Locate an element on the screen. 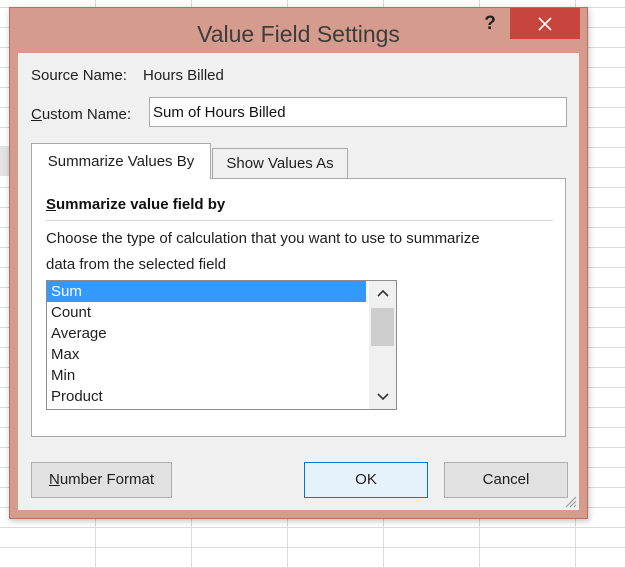 Image resolution: width=625 pixels, height=568 pixels. custom-name-input is located at coordinates (358, 112).